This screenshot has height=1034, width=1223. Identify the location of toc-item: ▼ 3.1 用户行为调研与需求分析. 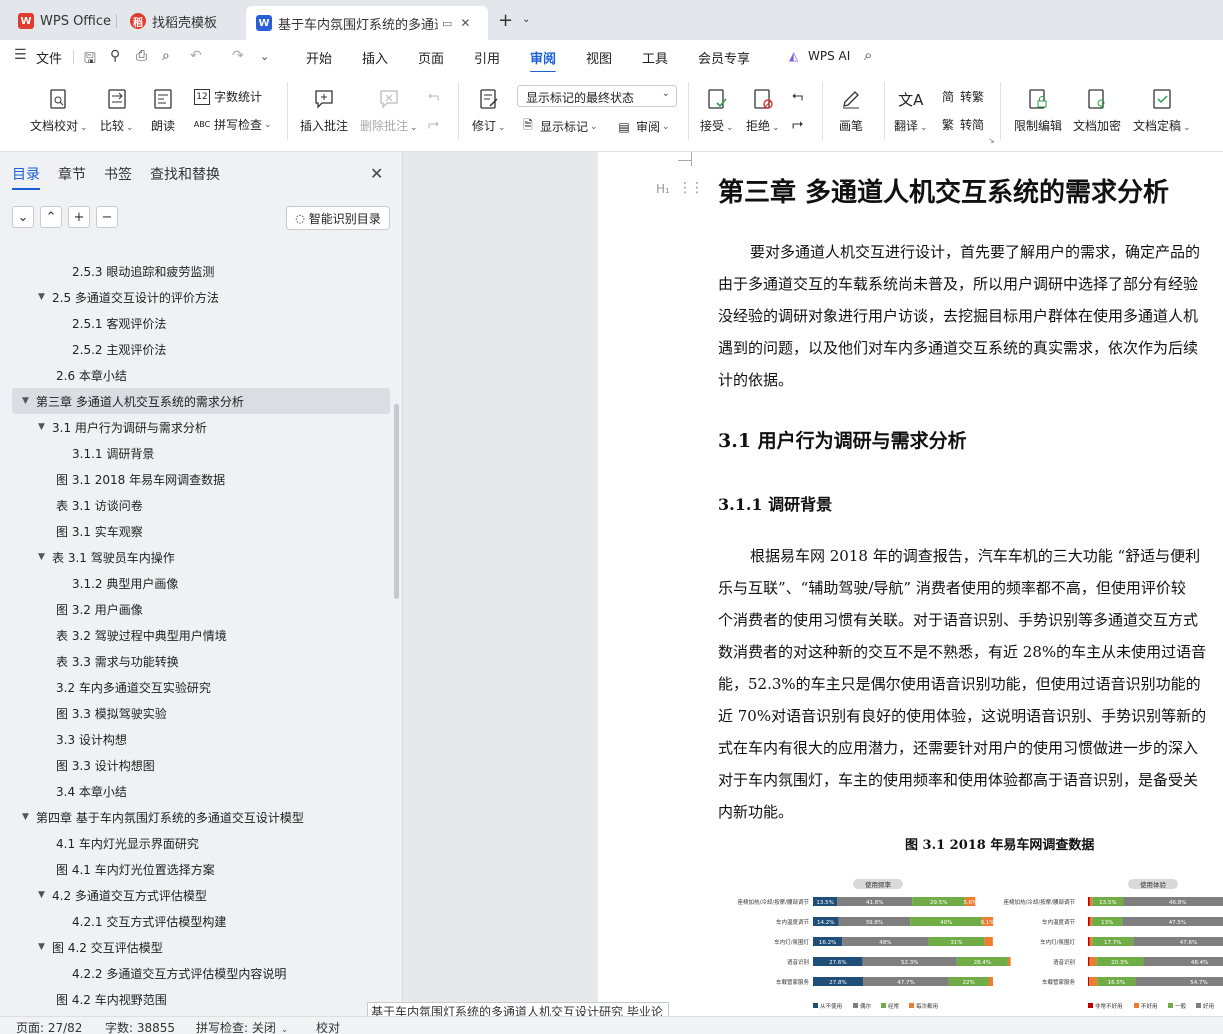
(201, 427).